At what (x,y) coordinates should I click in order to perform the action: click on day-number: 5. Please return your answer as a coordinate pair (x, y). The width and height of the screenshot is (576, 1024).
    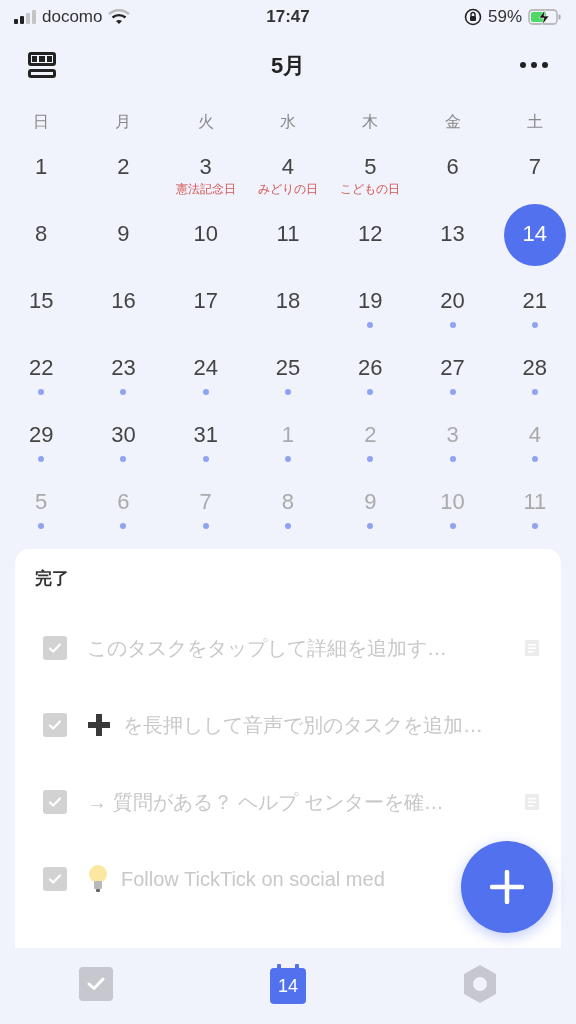
    Looking at the image, I should click on (370, 167).